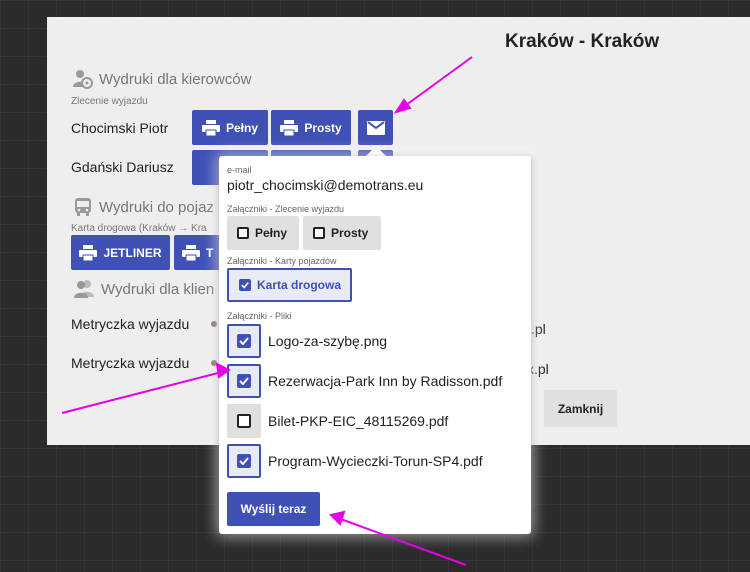 Image resolution: width=750 pixels, height=572 pixels. Describe the element at coordinates (130, 363) in the screenshot. I see `client-row-2-label: Metryczka wyjazdu` at that location.